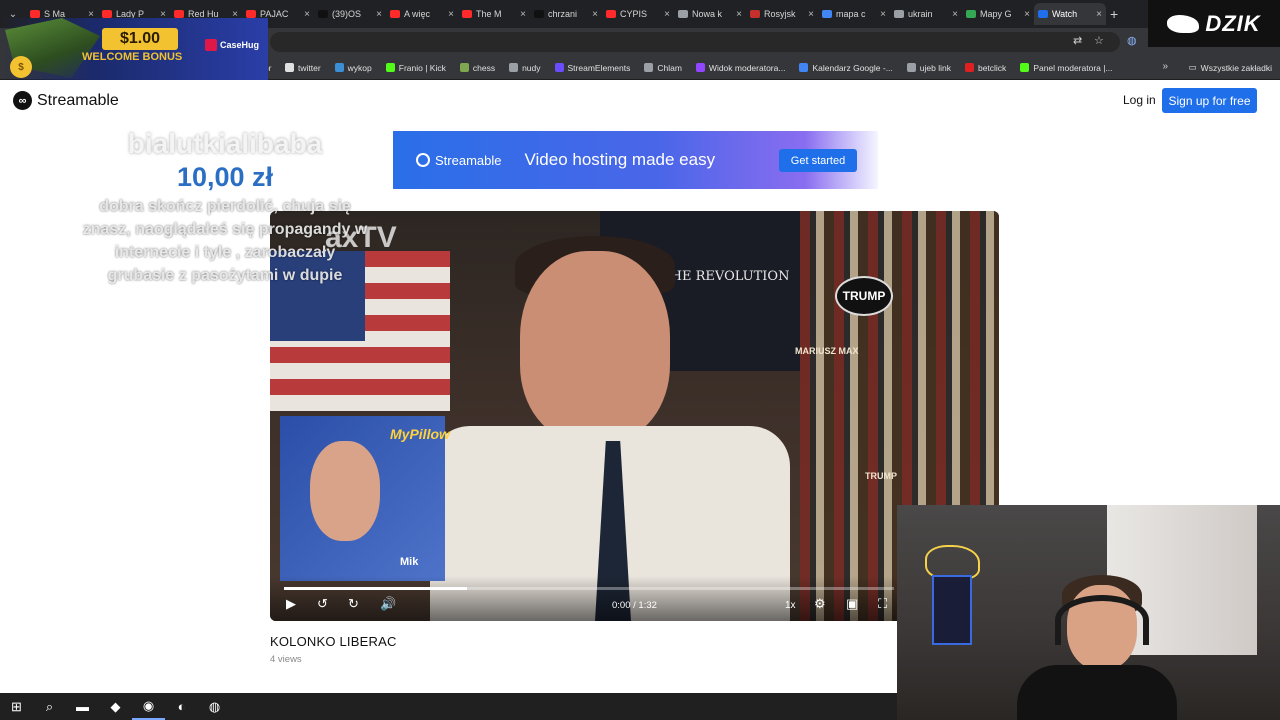  I want to click on app-button-1: ◆, so click(115, 706).